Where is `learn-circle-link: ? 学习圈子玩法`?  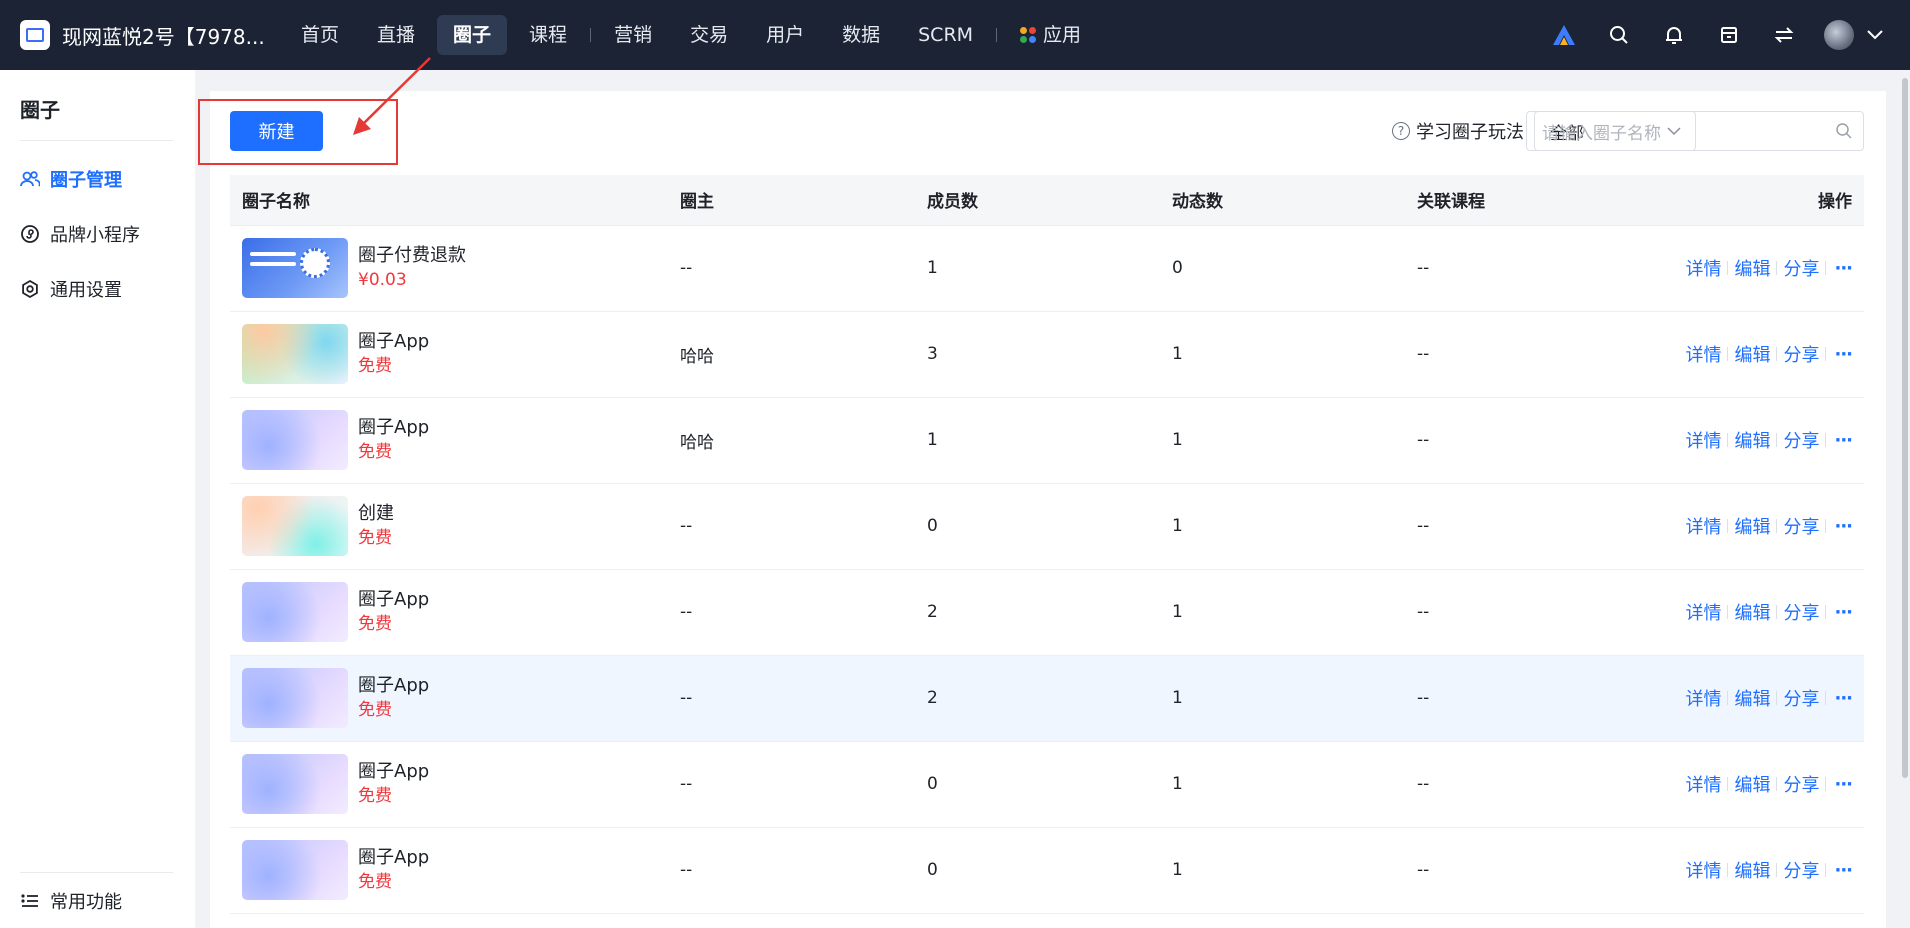
learn-circle-link: ? 学习圈子玩法 is located at coordinates (1458, 131).